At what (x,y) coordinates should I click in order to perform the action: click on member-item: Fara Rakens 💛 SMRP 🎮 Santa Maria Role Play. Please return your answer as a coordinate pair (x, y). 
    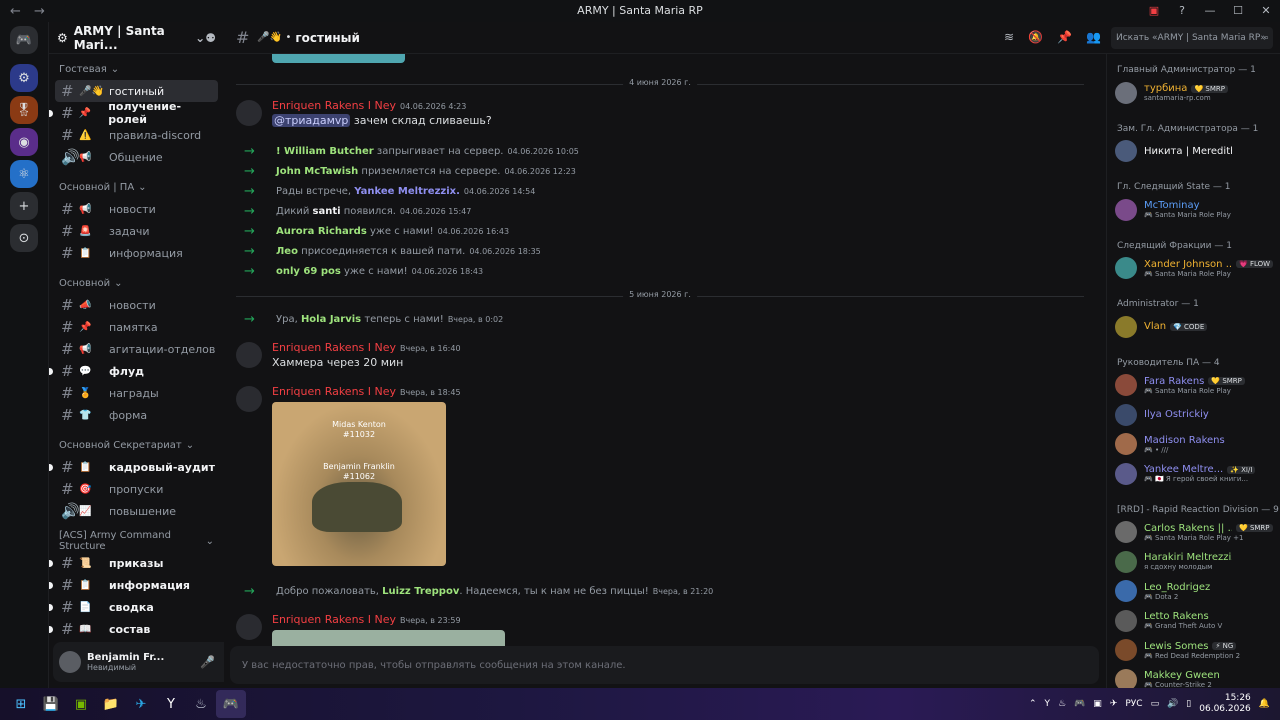
    Looking at the image, I should click on (1193, 386).